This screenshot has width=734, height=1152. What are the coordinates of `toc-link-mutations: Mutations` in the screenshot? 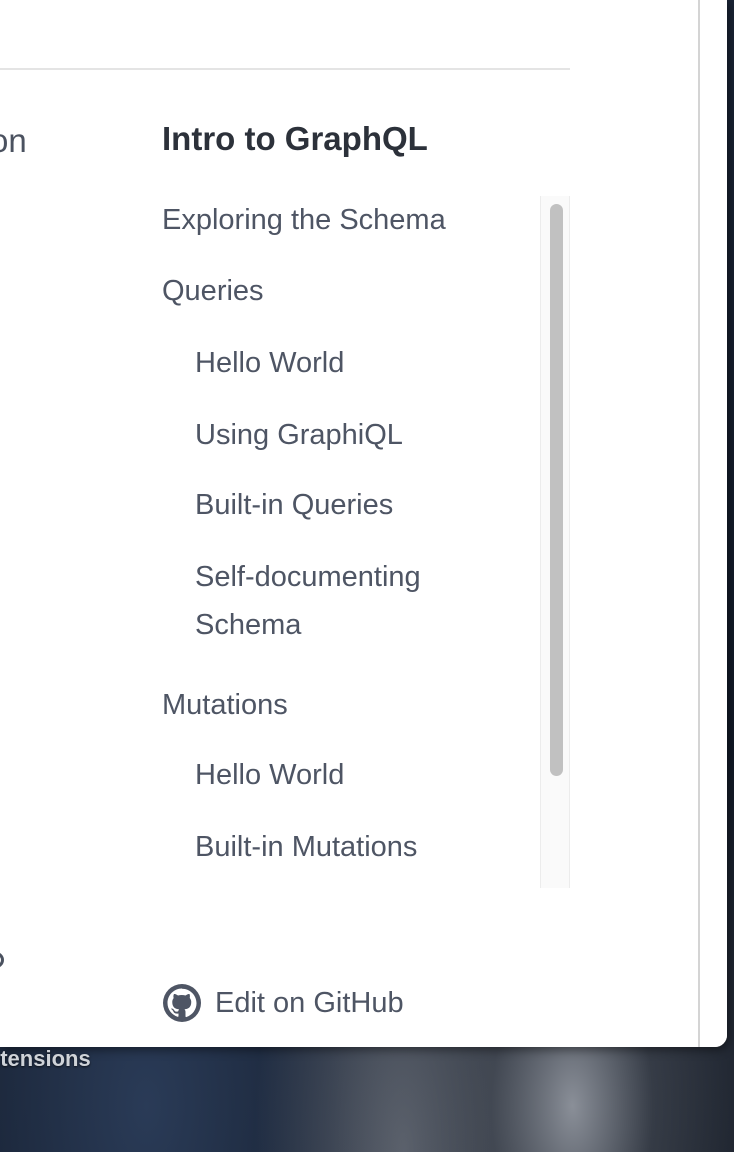 It's located at (225, 705).